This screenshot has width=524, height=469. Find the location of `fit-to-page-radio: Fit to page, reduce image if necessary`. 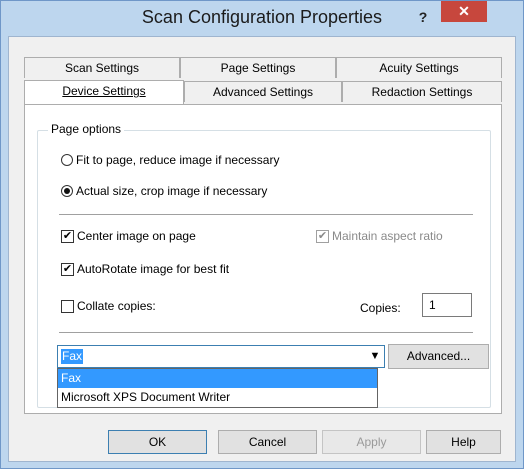

fit-to-page-radio: Fit to page, reduce image if necessary is located at coordinates (170, 160).